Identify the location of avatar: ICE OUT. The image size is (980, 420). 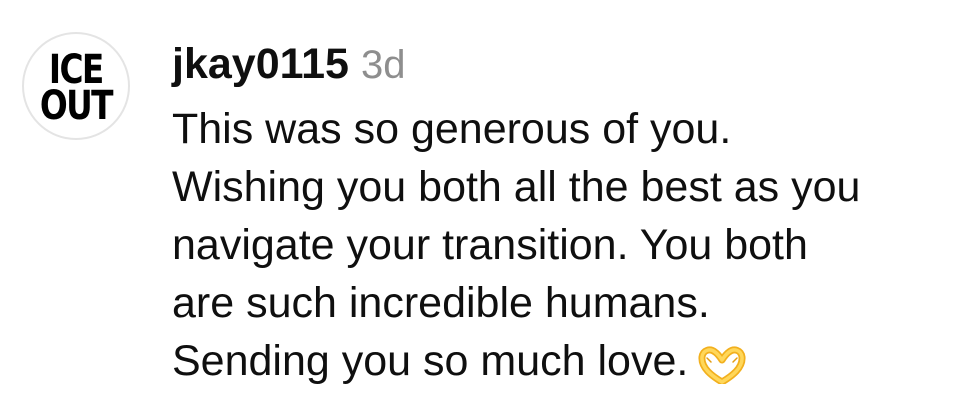
(76, 86).